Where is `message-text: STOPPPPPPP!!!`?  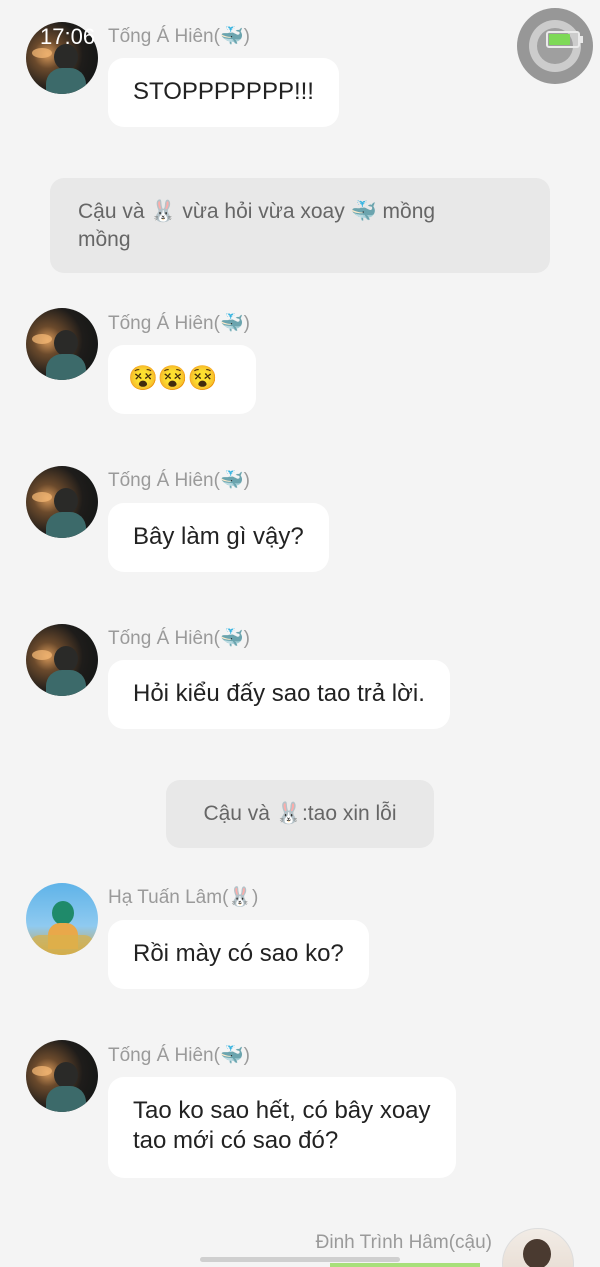
message-text: STOPPPPPPP!!! is located at coordinates (223, 91).